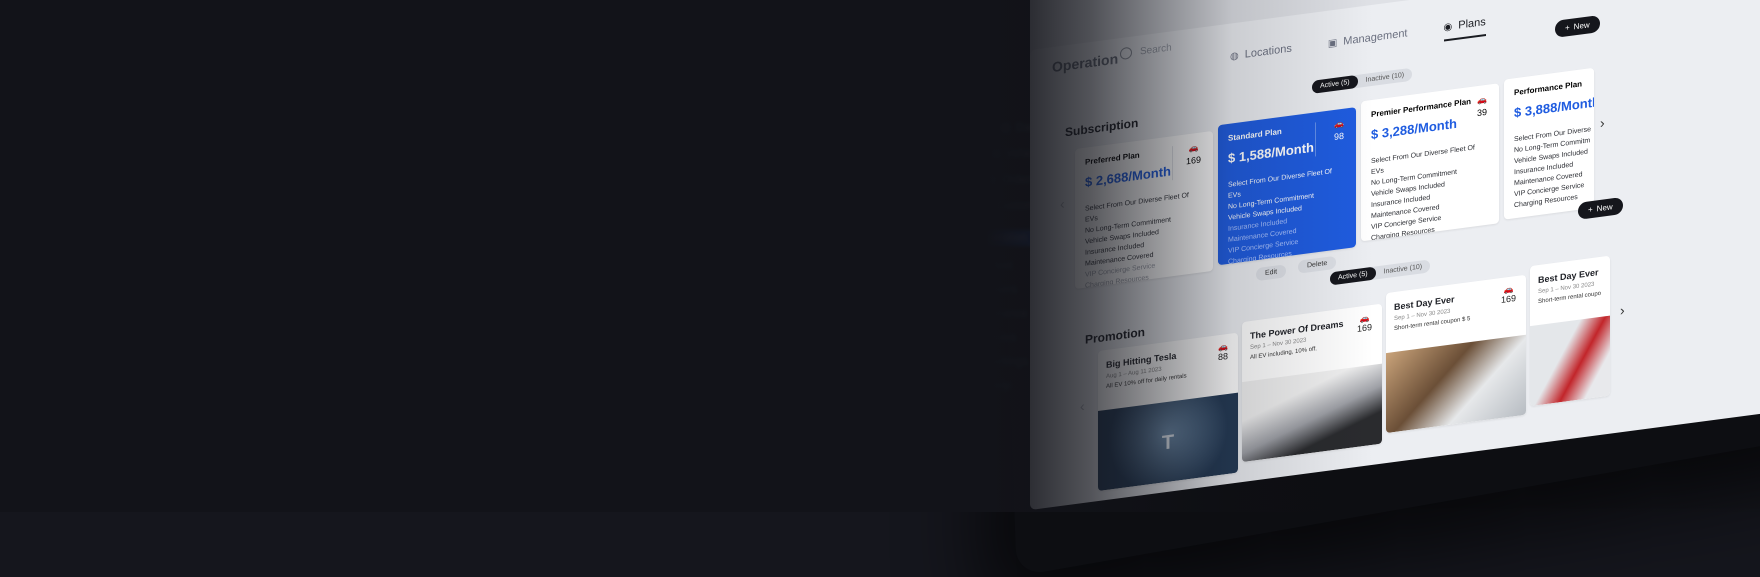 The image size is (1760, 577). What do you see at coordinates (991, 386) in the screenshot?
I see `sidebar-item-help: Help` at bounding box center [991, 386].